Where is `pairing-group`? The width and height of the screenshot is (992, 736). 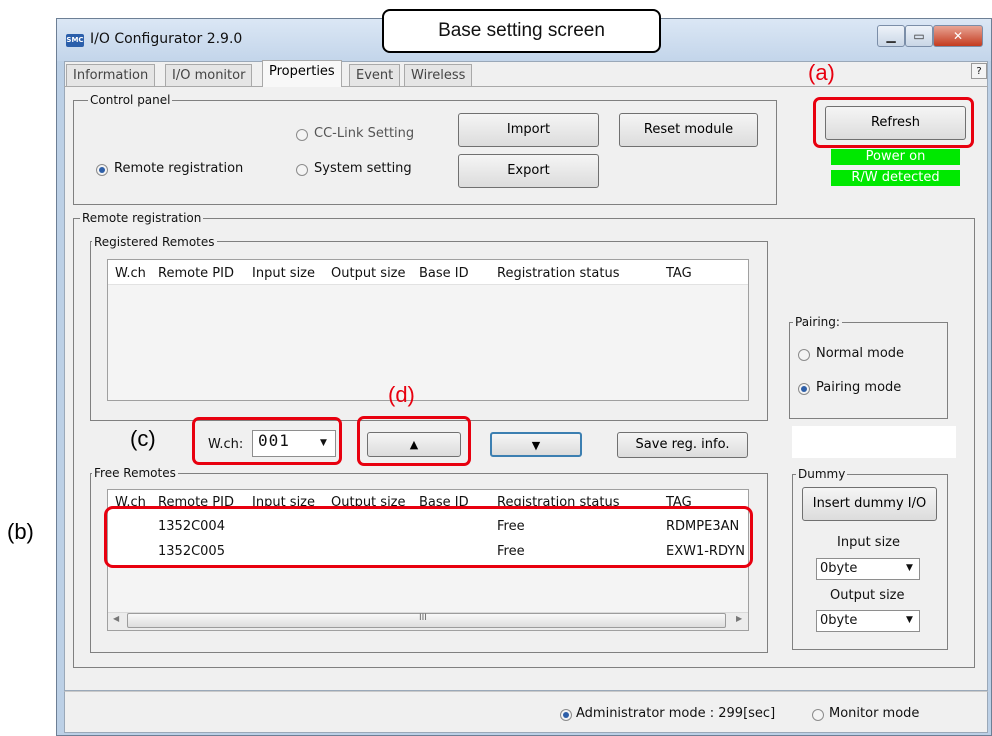 pairing-group is located at coordinates (868, 370).